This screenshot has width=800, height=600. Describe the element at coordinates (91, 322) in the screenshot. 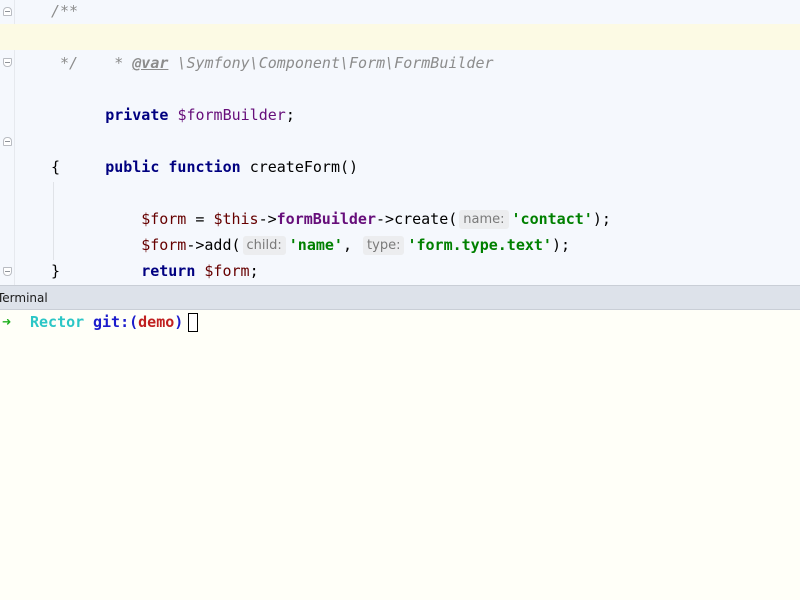

I see `shell-prompt: ➜ Rector git:(demo)` at that location.